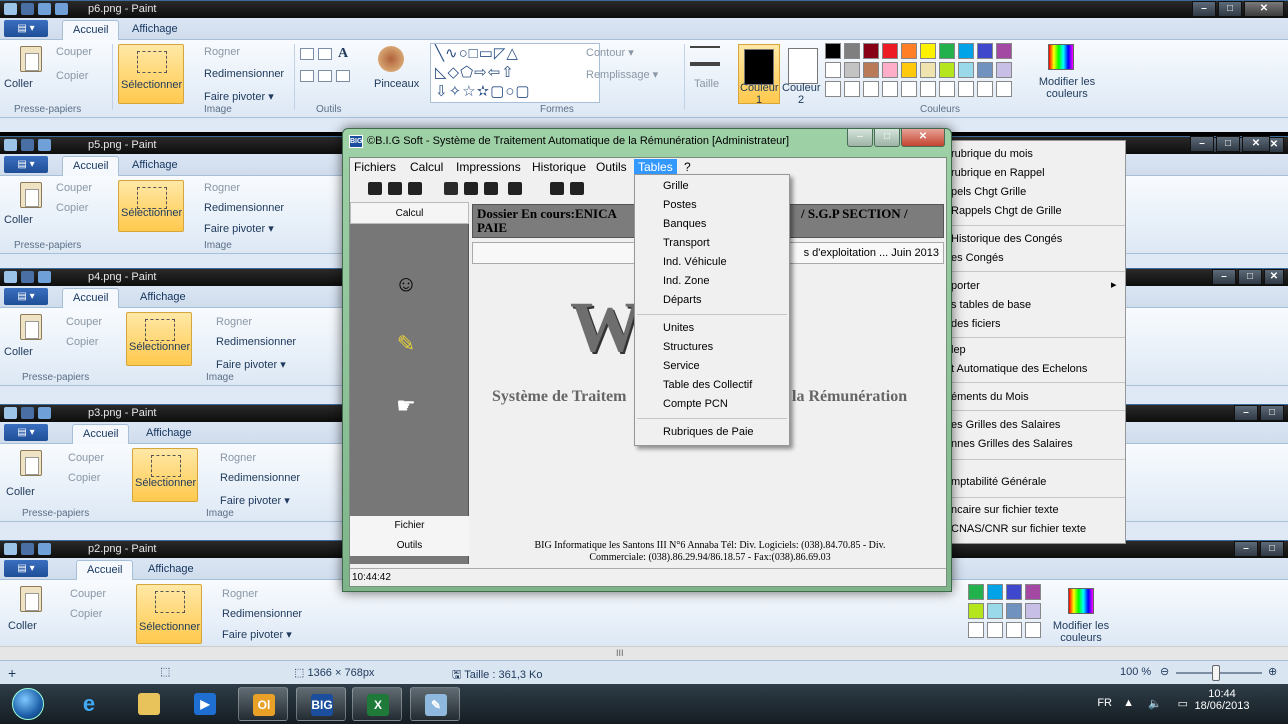  I want to click on menu-item-table-collectif: Table des Collectif, so click(707, 385).